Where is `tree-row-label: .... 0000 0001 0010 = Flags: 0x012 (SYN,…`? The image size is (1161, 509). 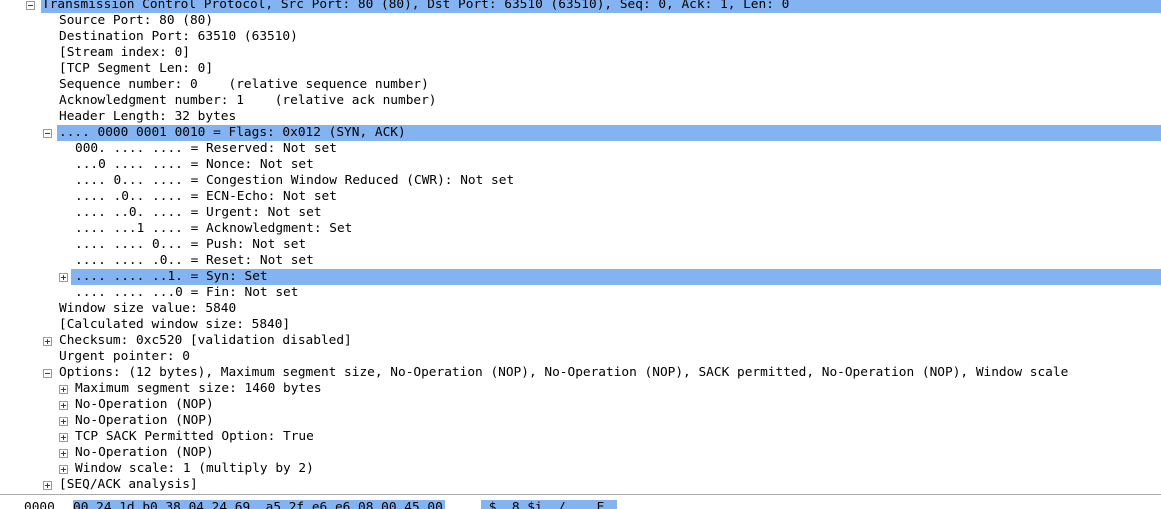 tree-row-label: .... 0000 0001 0010 = Flags: 0x012 (SYN,… is located at coordinates (232, 132).